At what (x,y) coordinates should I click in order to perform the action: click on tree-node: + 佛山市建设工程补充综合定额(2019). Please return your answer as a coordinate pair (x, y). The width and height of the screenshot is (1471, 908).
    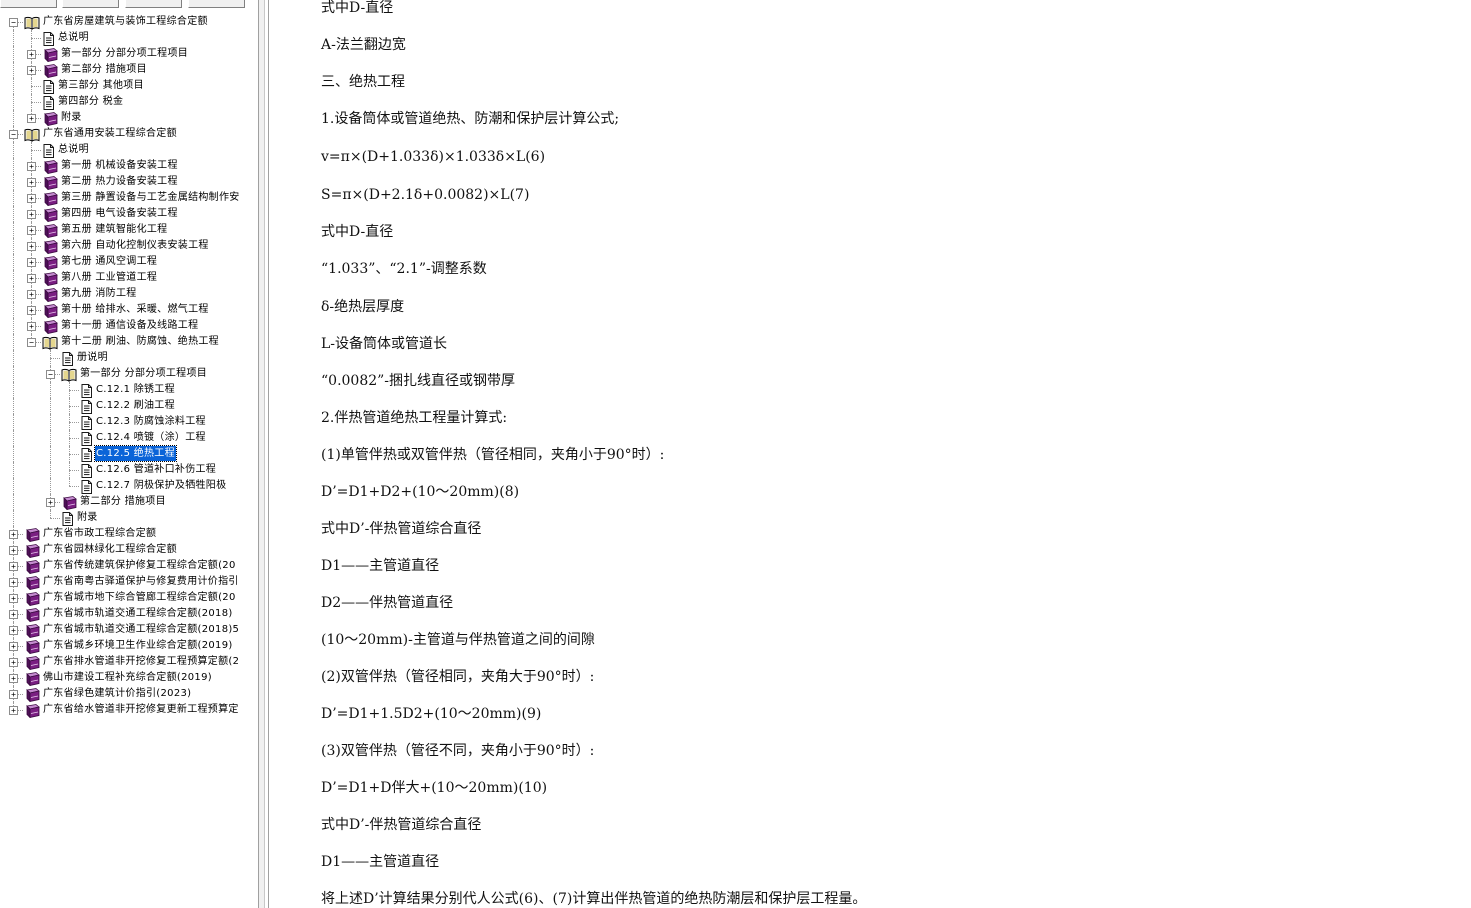
    Looking at the image, I should click on (126, 678).